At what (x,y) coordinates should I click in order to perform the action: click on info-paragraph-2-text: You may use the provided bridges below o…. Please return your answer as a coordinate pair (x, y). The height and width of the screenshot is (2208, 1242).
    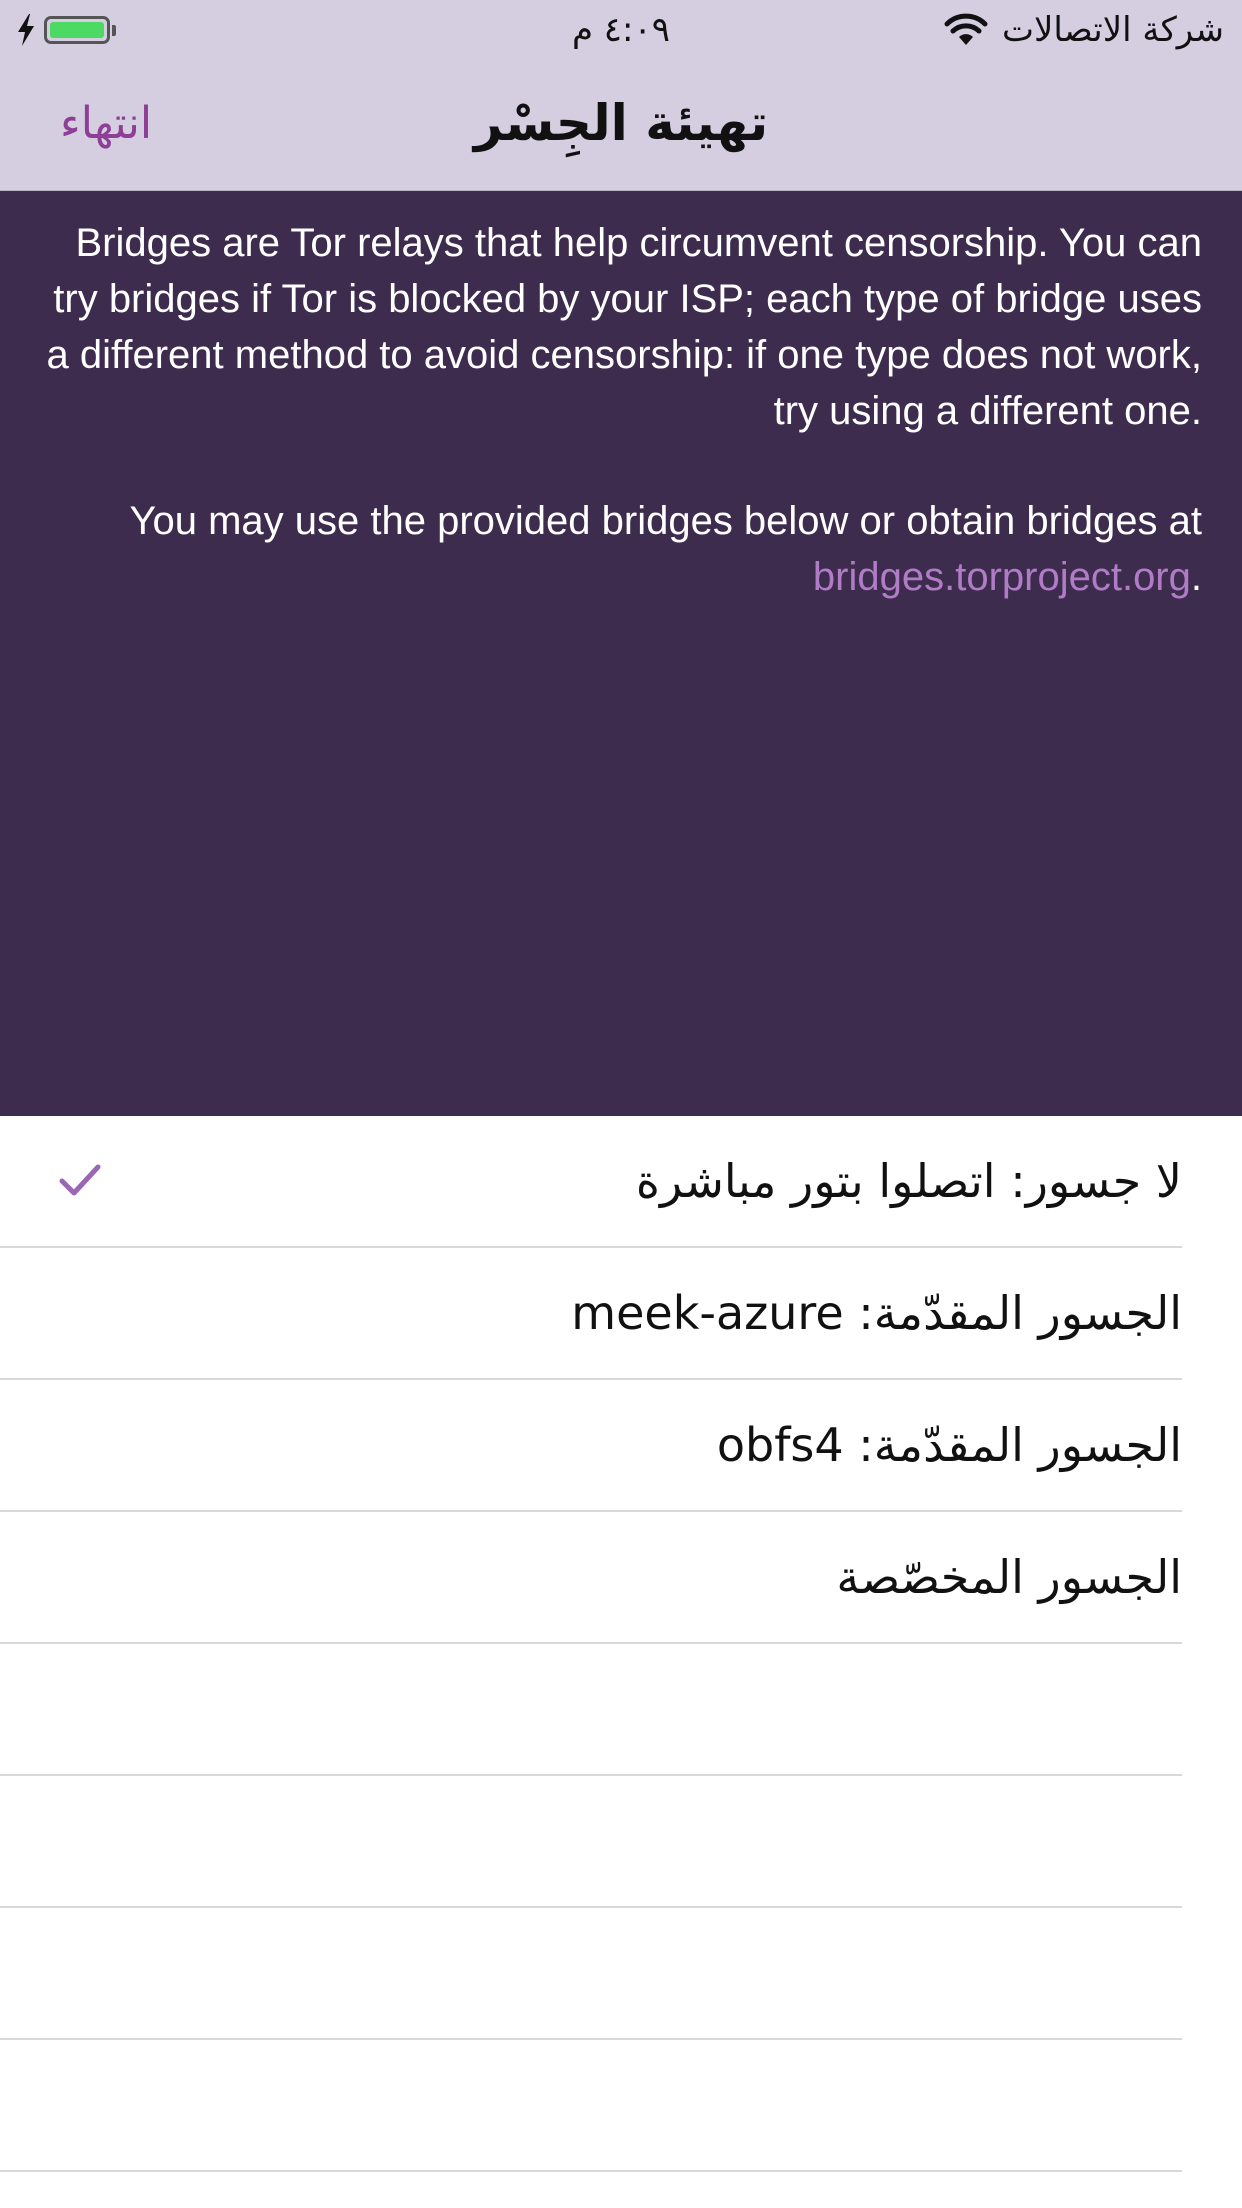
    Looking at the image, I should click on (665, 521).